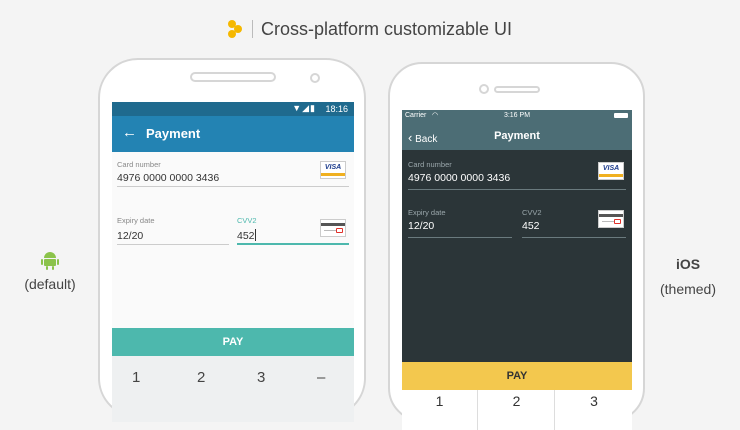 The height and width of the screenshot is (430, 740). Describe the element at coordinates (321, 377) in the screenshot. I see `key-minus: –` at that location.